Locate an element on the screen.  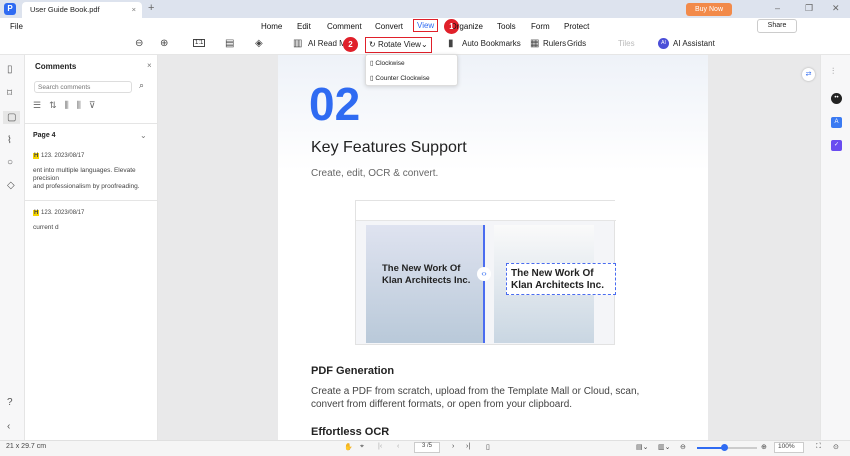
grids-button: Grids is located at coordinates (576, 43).